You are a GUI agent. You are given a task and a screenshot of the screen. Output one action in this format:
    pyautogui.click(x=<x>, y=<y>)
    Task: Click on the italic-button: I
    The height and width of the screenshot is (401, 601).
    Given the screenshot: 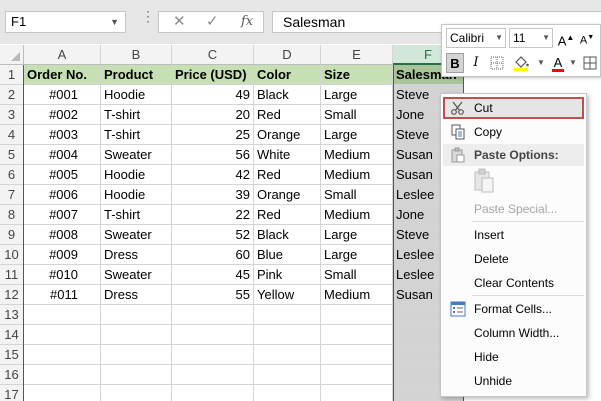 What is the action you would take?
    pyautogui.click(x=476, y=63)
    